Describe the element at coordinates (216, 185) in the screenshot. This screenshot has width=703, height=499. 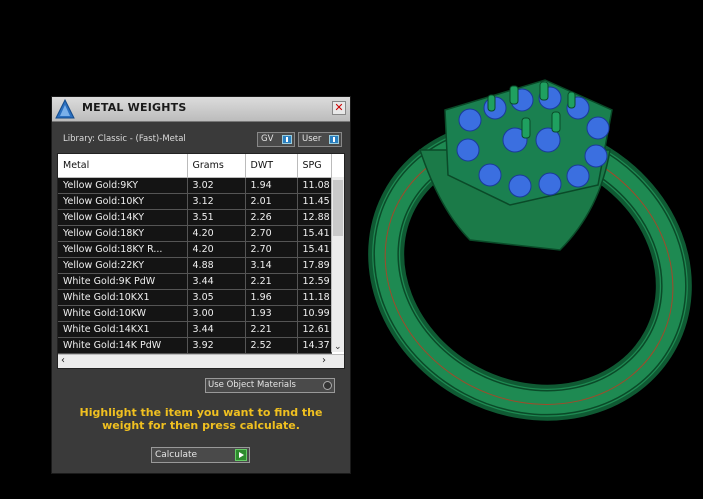
I see `grams-cell: 3.02` at that location.